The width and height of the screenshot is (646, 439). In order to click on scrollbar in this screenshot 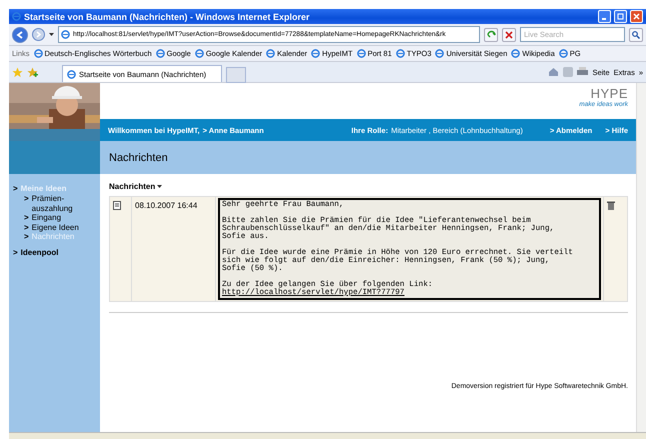, I will do `click(641, 257)`.